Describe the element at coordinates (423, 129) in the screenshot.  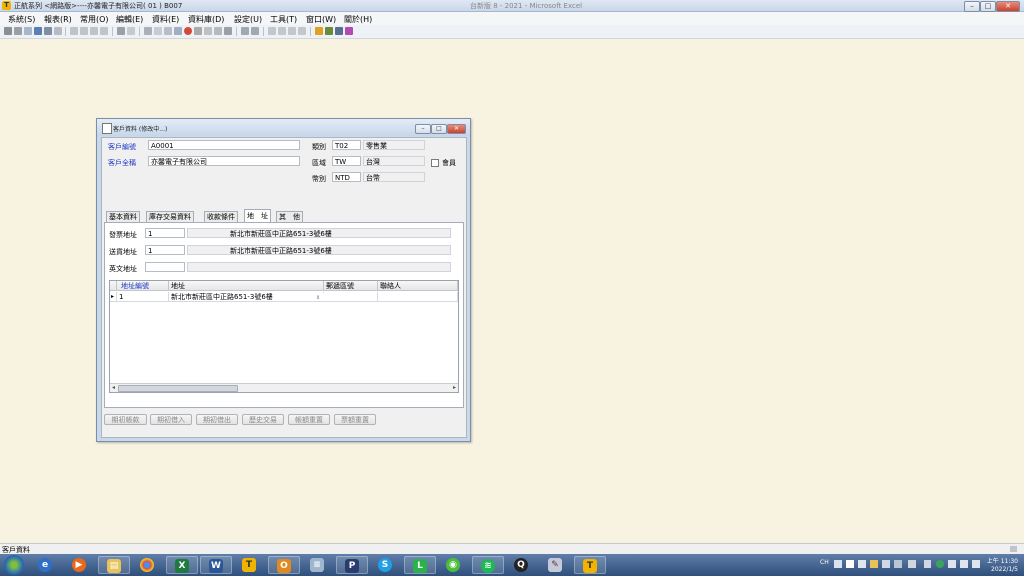
I see `dialog-minimize-icon: –` at that location.